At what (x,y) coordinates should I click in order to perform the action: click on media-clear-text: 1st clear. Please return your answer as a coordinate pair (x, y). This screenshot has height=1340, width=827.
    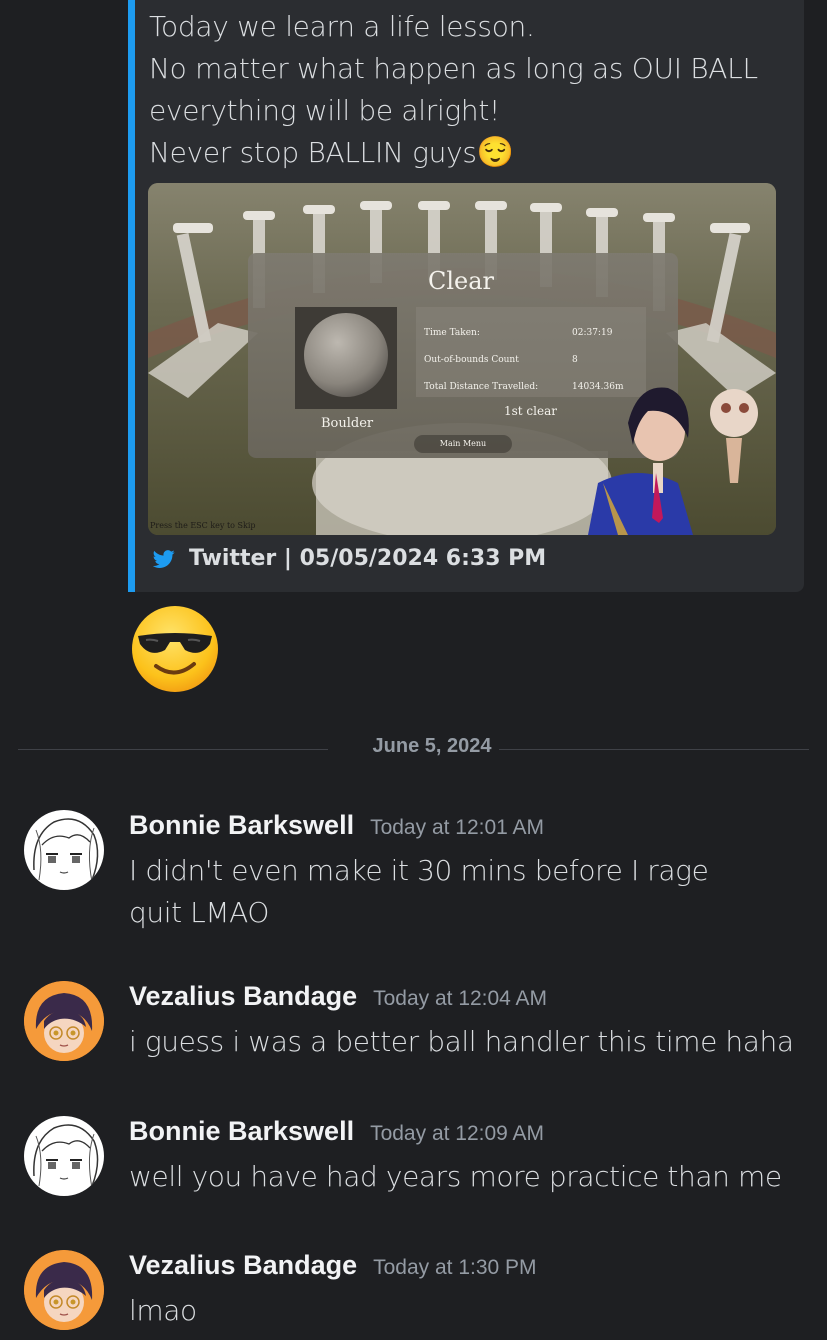
    Looking at the image, I should click on (530, 411).